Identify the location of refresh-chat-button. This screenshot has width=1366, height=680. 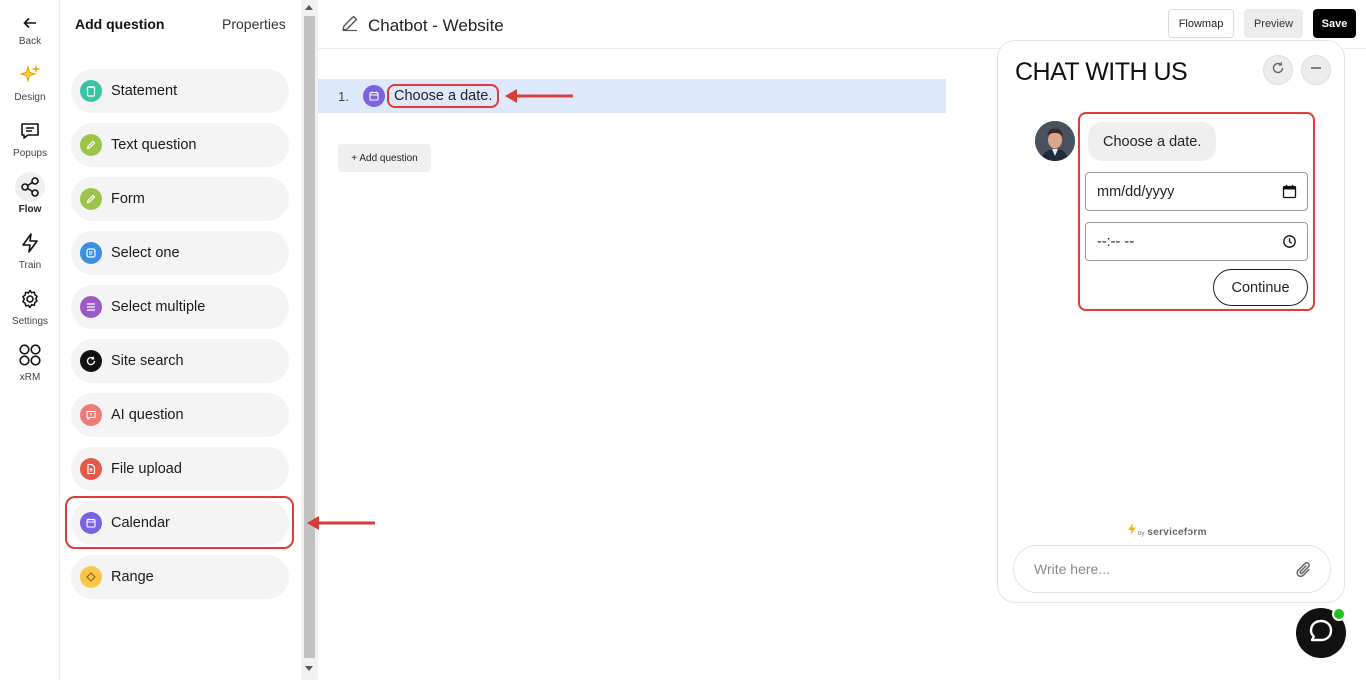
(1278, 70).